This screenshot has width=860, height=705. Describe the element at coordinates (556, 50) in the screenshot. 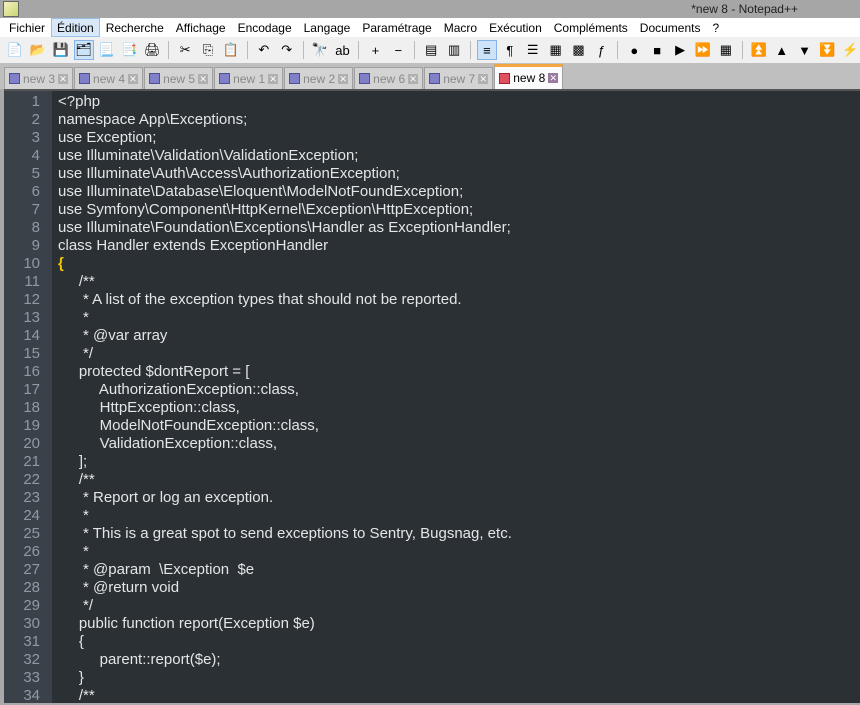

I see `udl-button: ▦` at that location.